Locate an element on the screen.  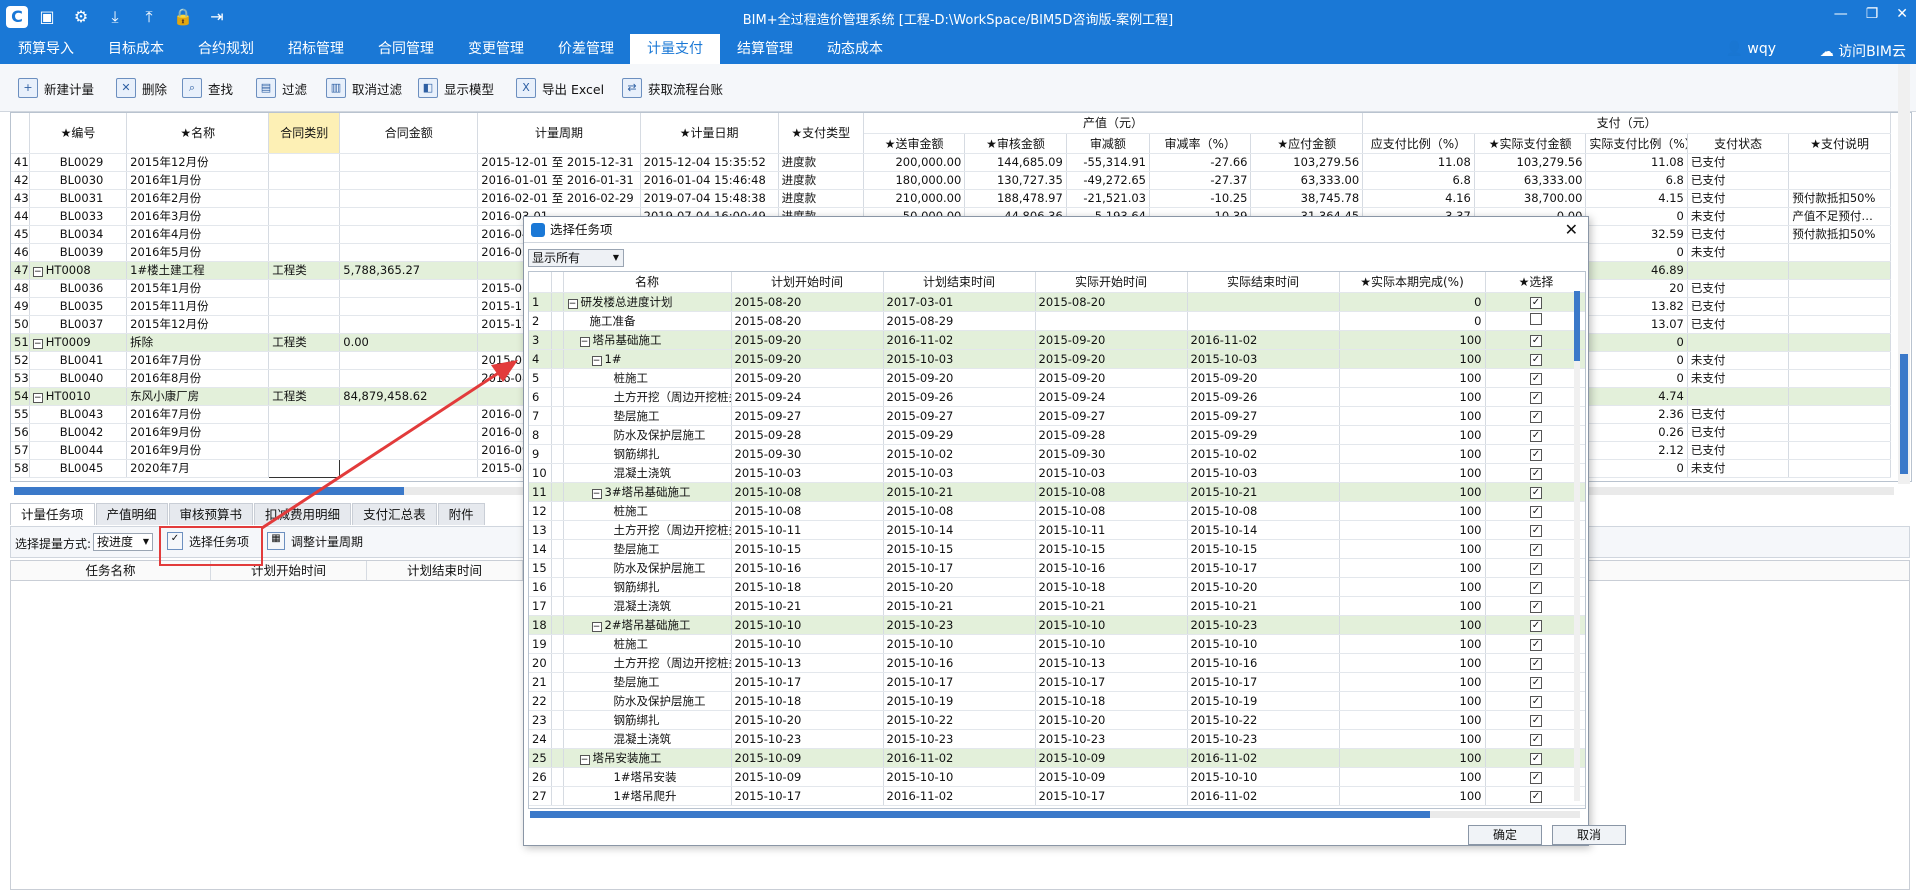
select-checkbox is located at coordinates (1536, 319).